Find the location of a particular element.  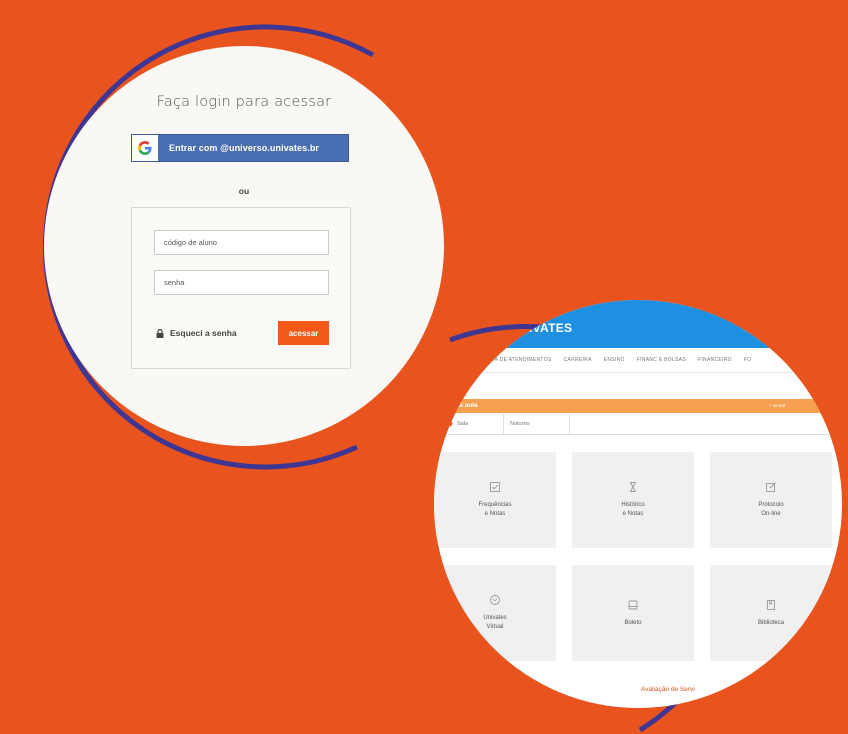

or-separator: ou is located at coordinates (244, 191).